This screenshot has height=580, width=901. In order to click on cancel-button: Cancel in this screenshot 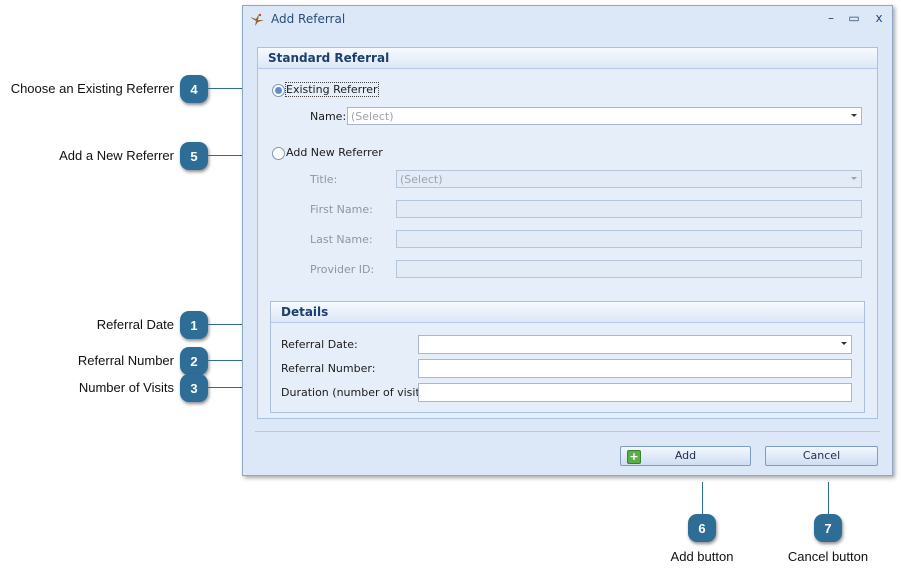, I will do `click(821, 456)`.